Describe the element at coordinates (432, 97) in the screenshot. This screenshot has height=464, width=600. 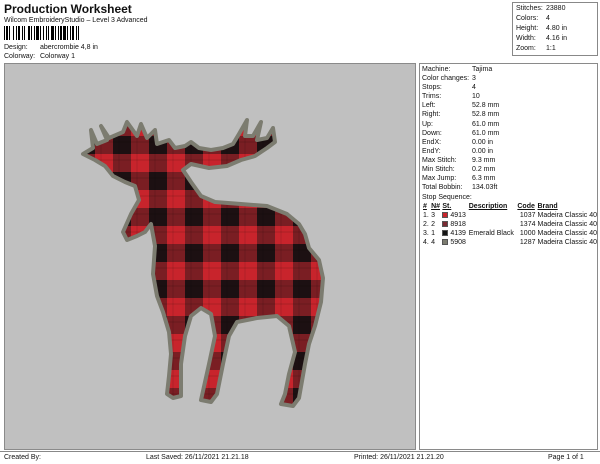
I see `machine-info-label: Trims:` at that location.